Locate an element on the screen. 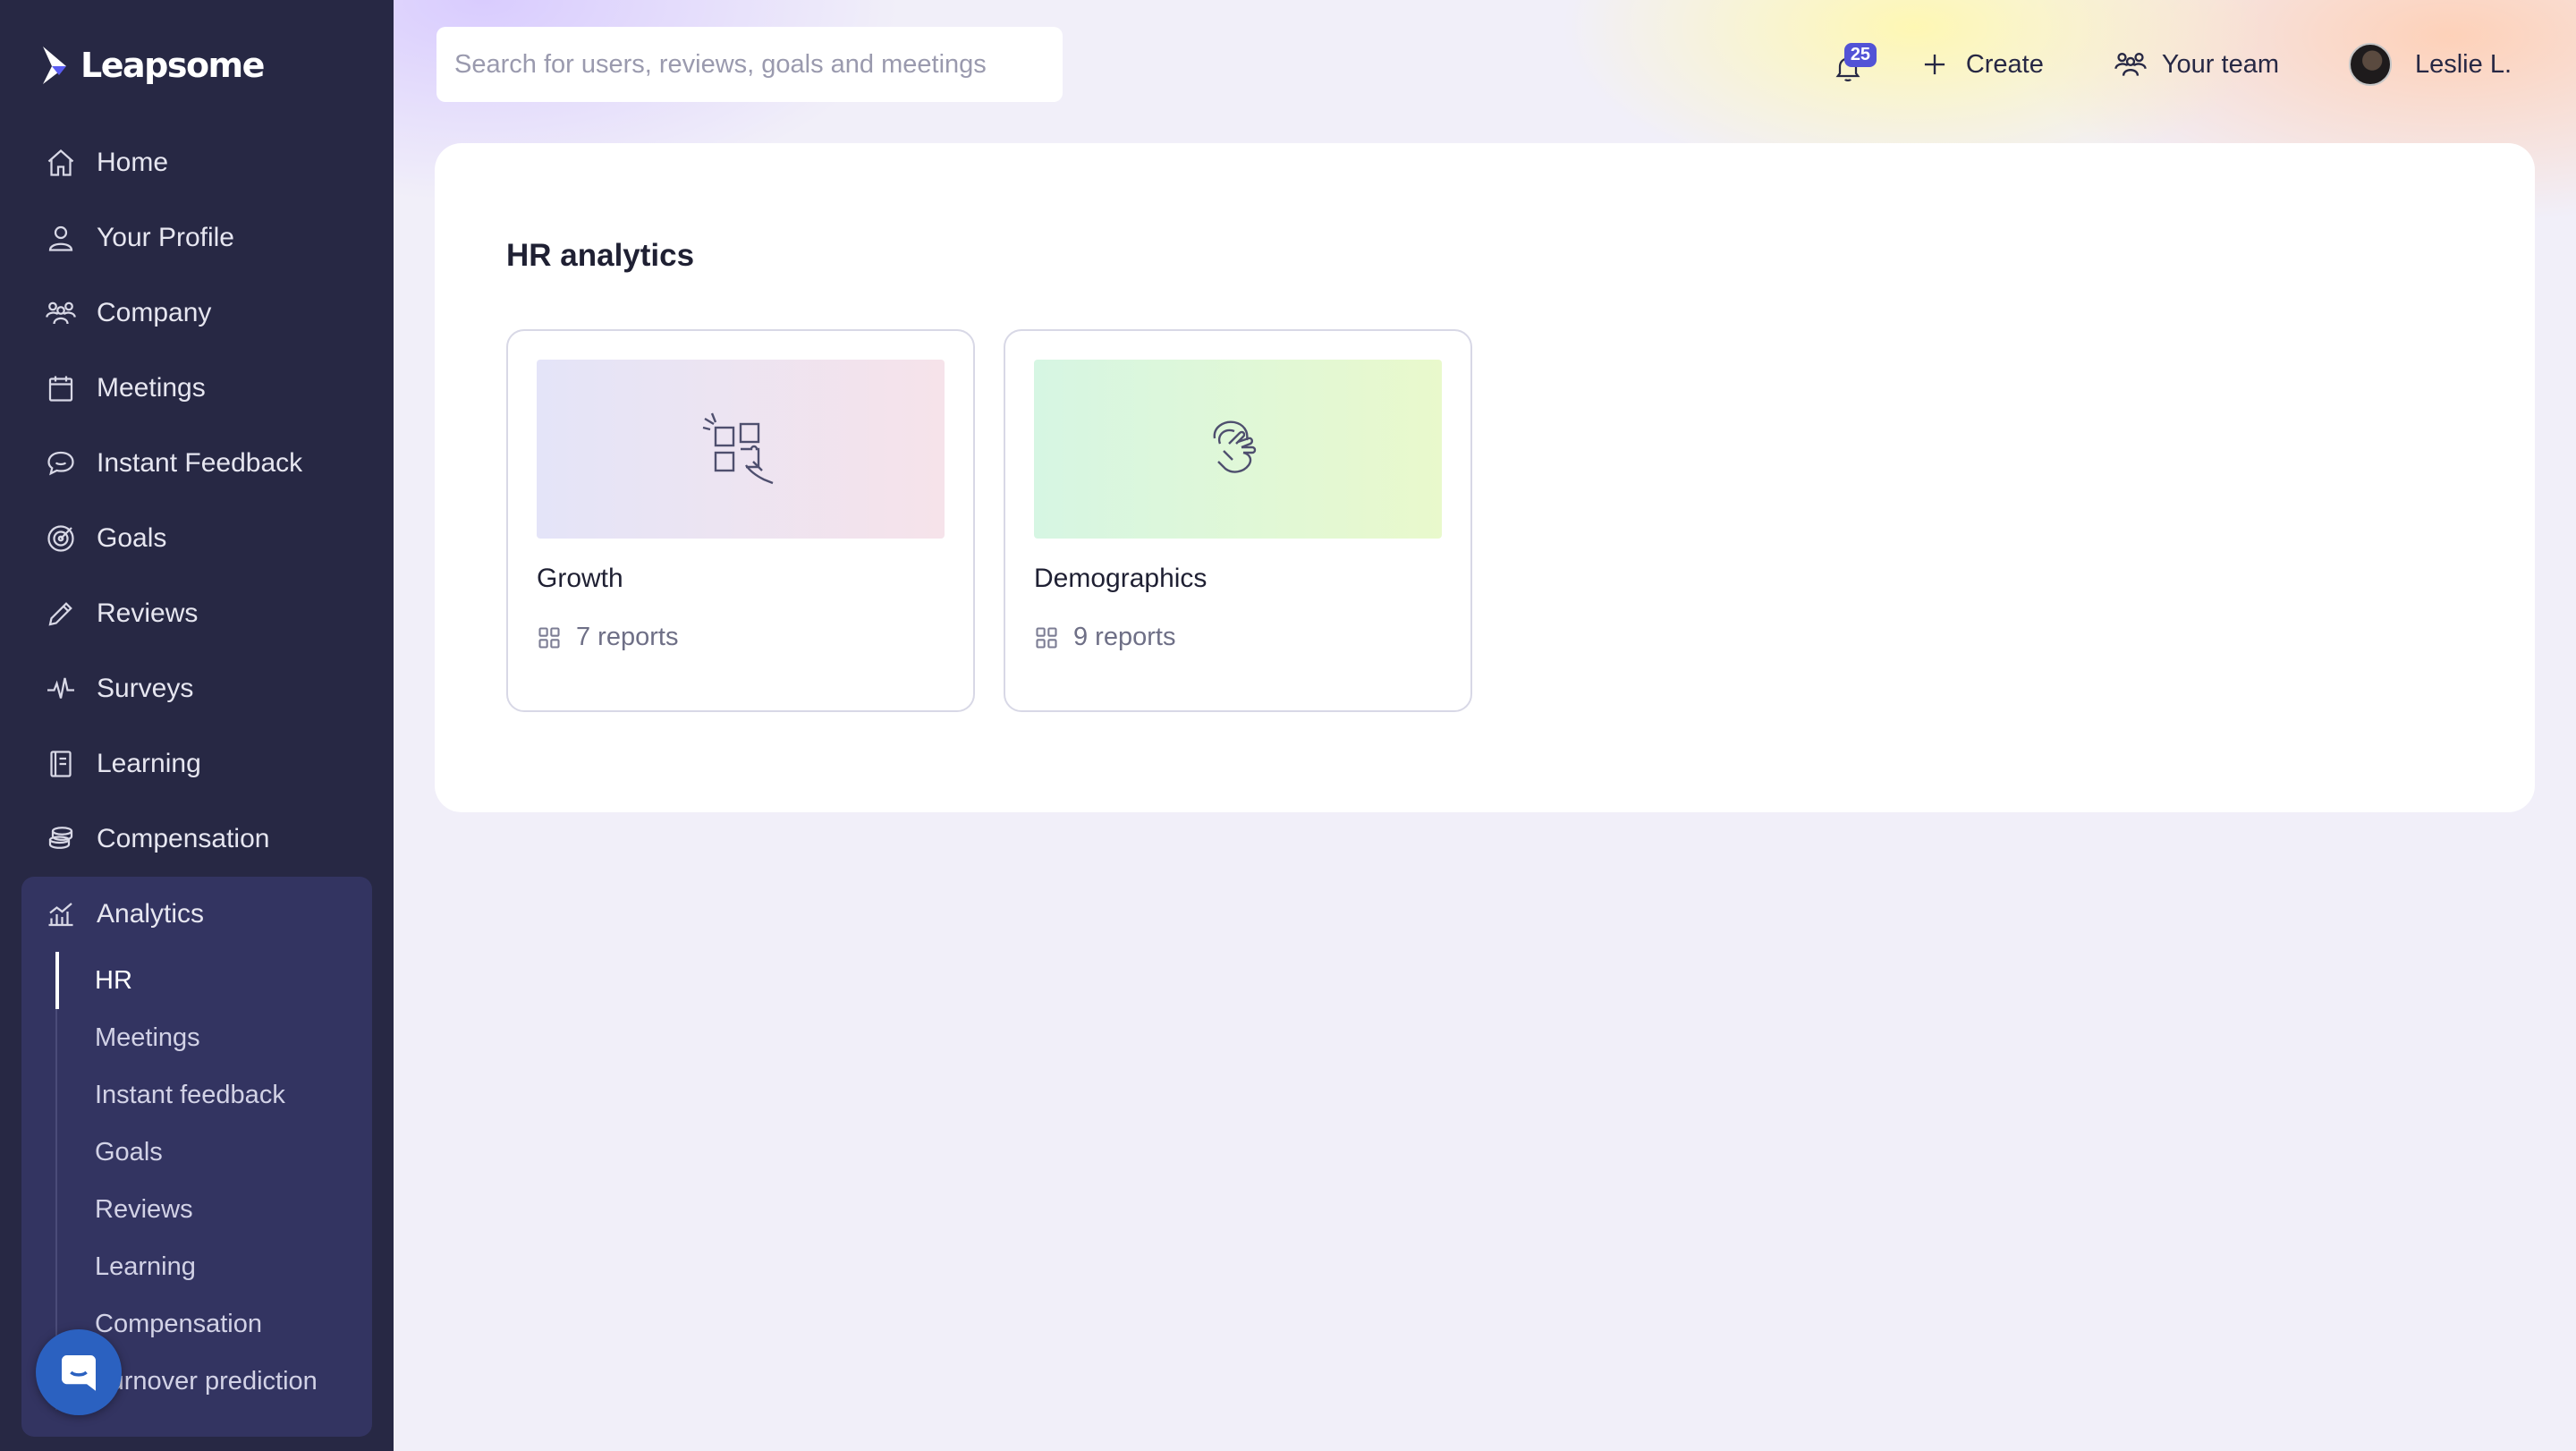 This screenshot has width=2576, height=1451. puzzle-hand-icon is located at coordinates (738, 449).